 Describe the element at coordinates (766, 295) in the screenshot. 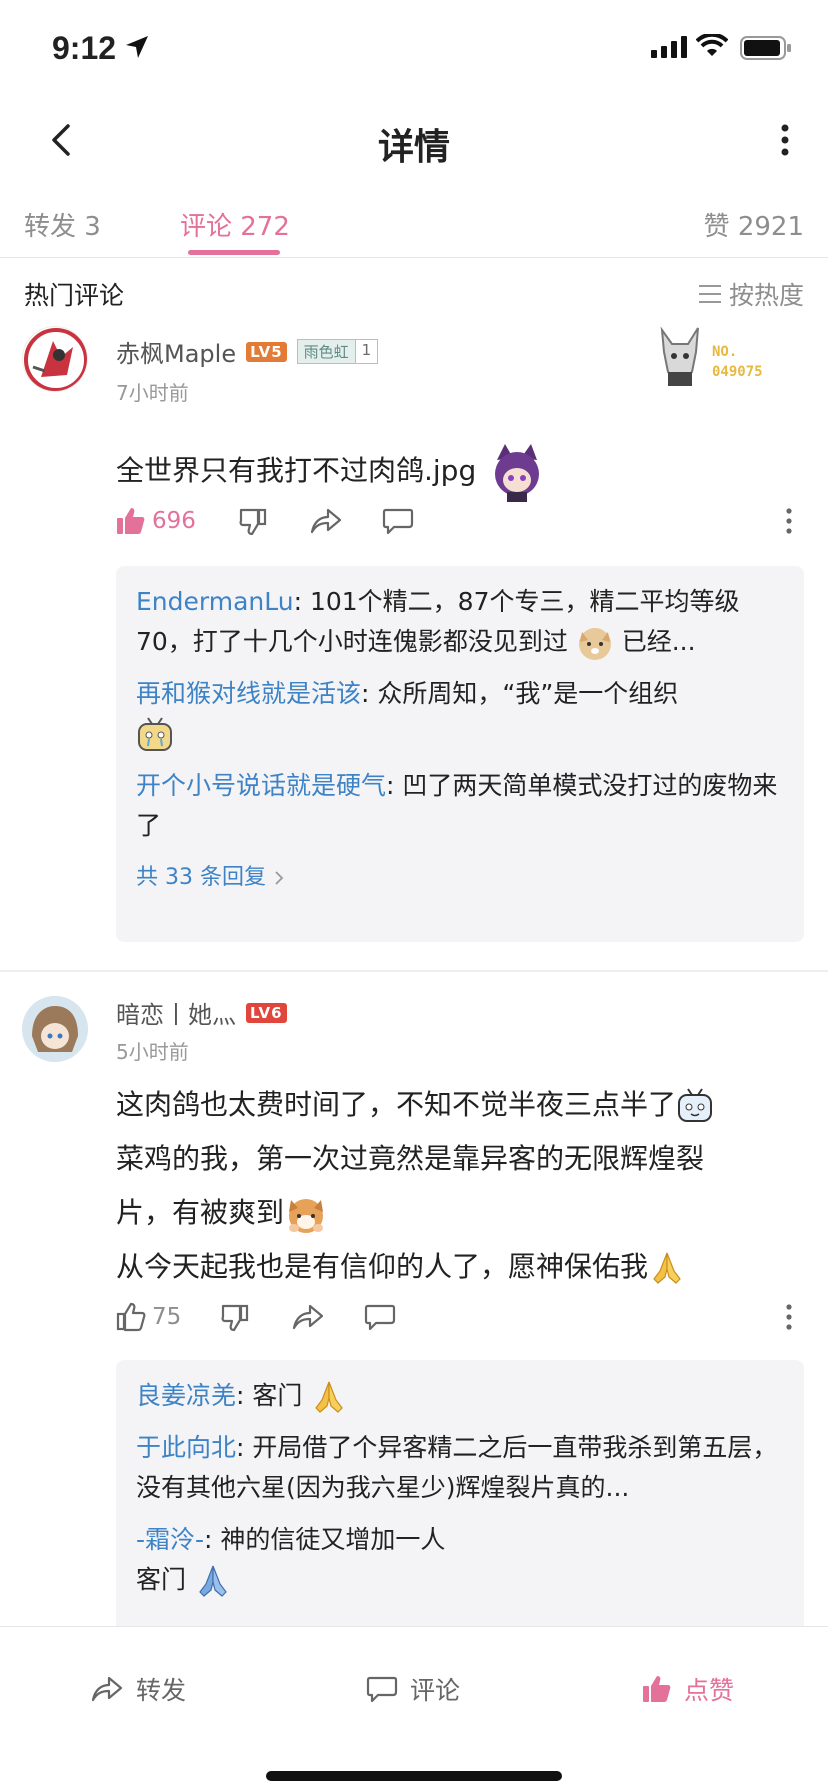

I see `sort-label: 按热度` at that location.